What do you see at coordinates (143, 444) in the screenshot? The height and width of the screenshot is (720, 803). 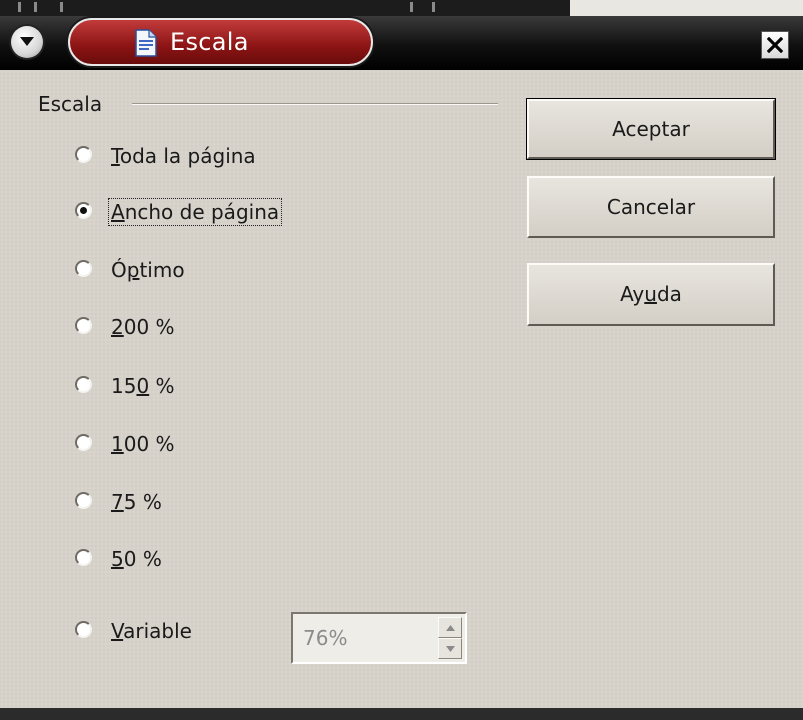 I see `option-label: 100 %` at bounding box center [143, 444].